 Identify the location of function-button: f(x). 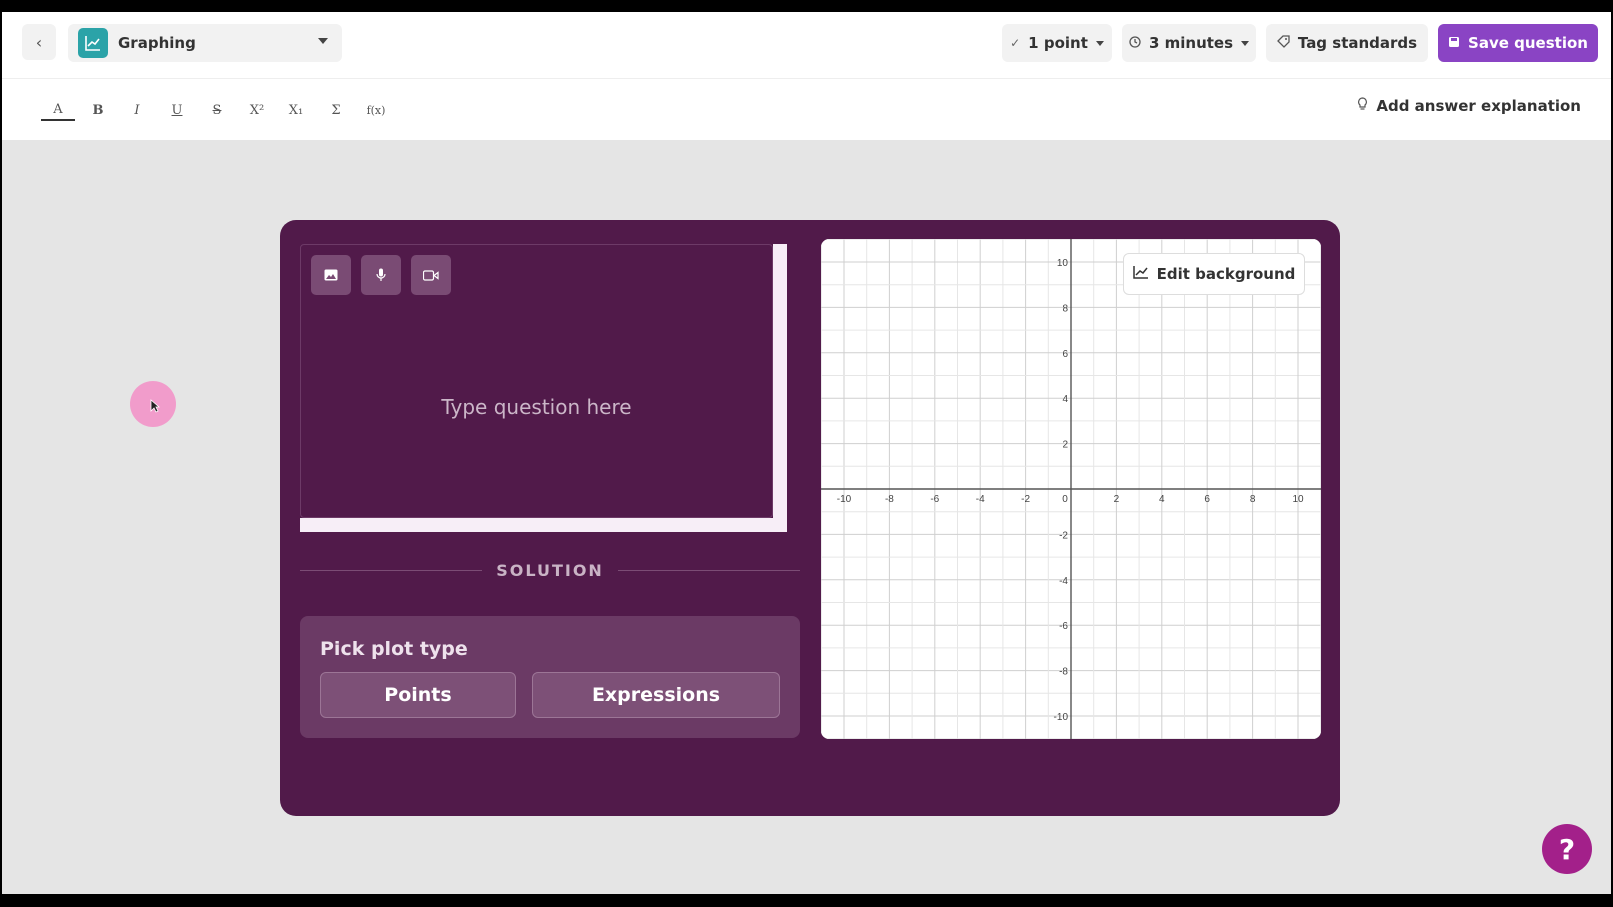
(376, 110).